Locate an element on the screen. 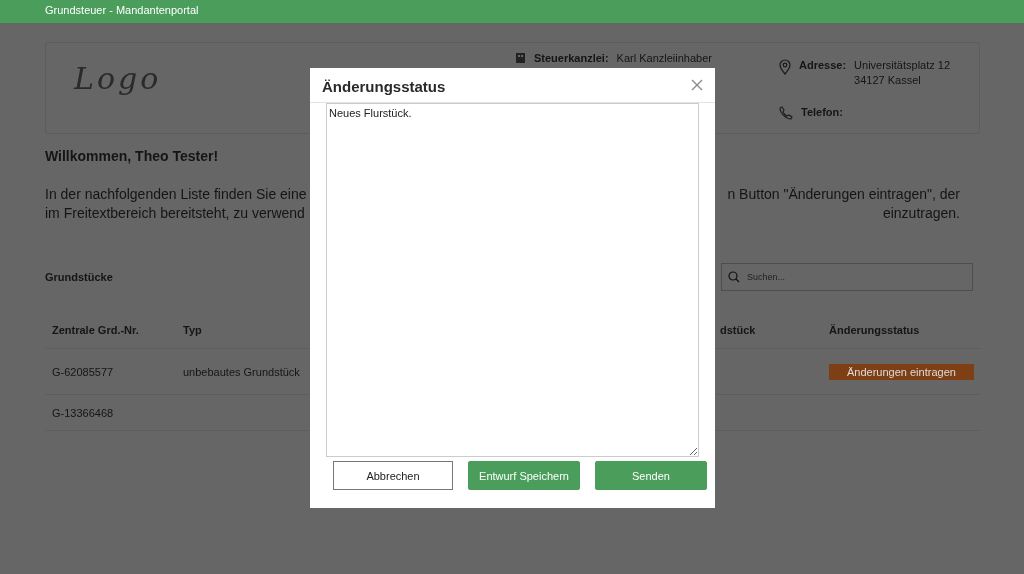 The width and height of the screenshot is (1024, 574). intro-text: im Freitextbereich bereitsteht, zu verwend is located at coordinates (175, 213).